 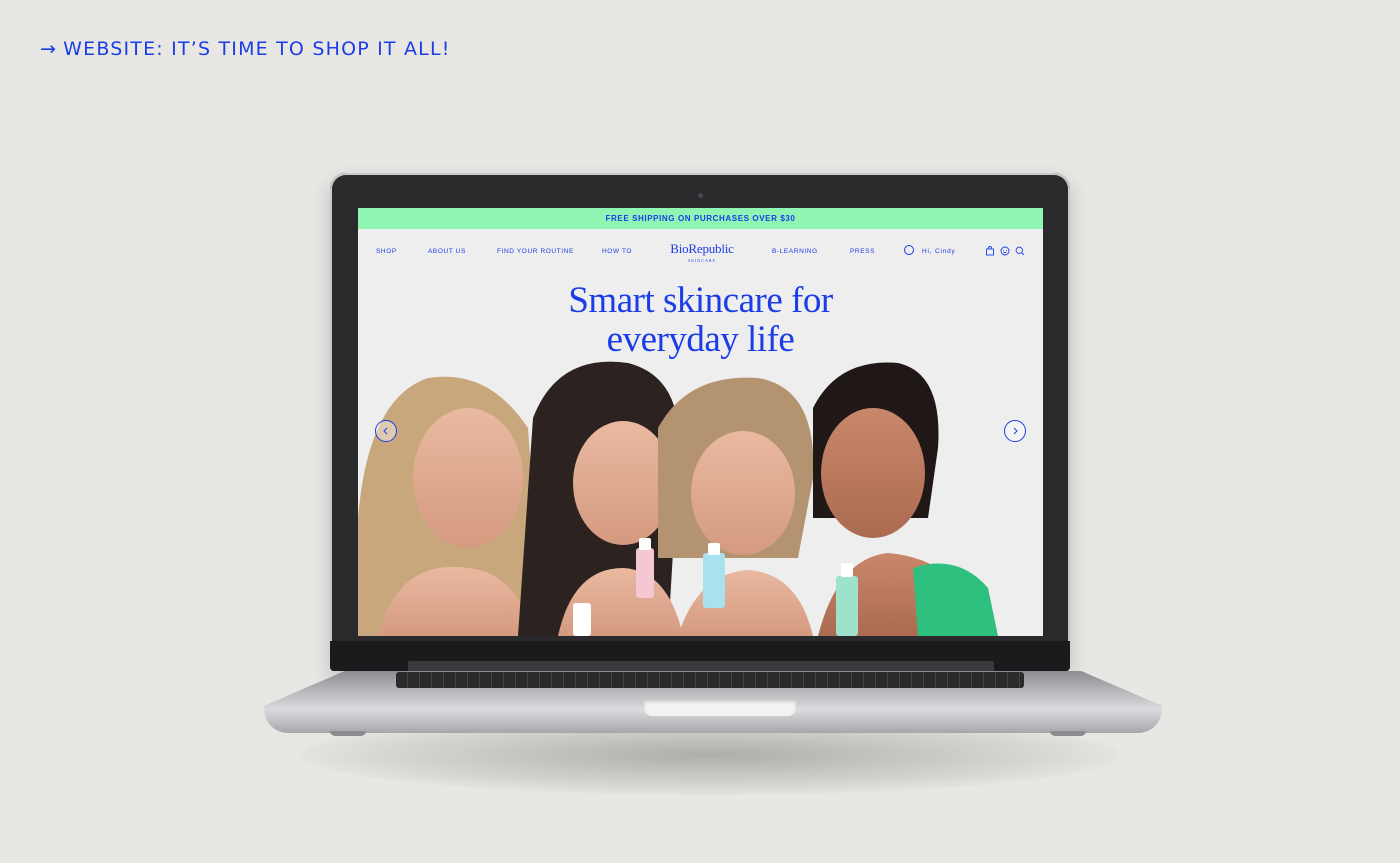 I want to click on hero-title-line-1: Smart skincare for, so click(x=700, y=300).